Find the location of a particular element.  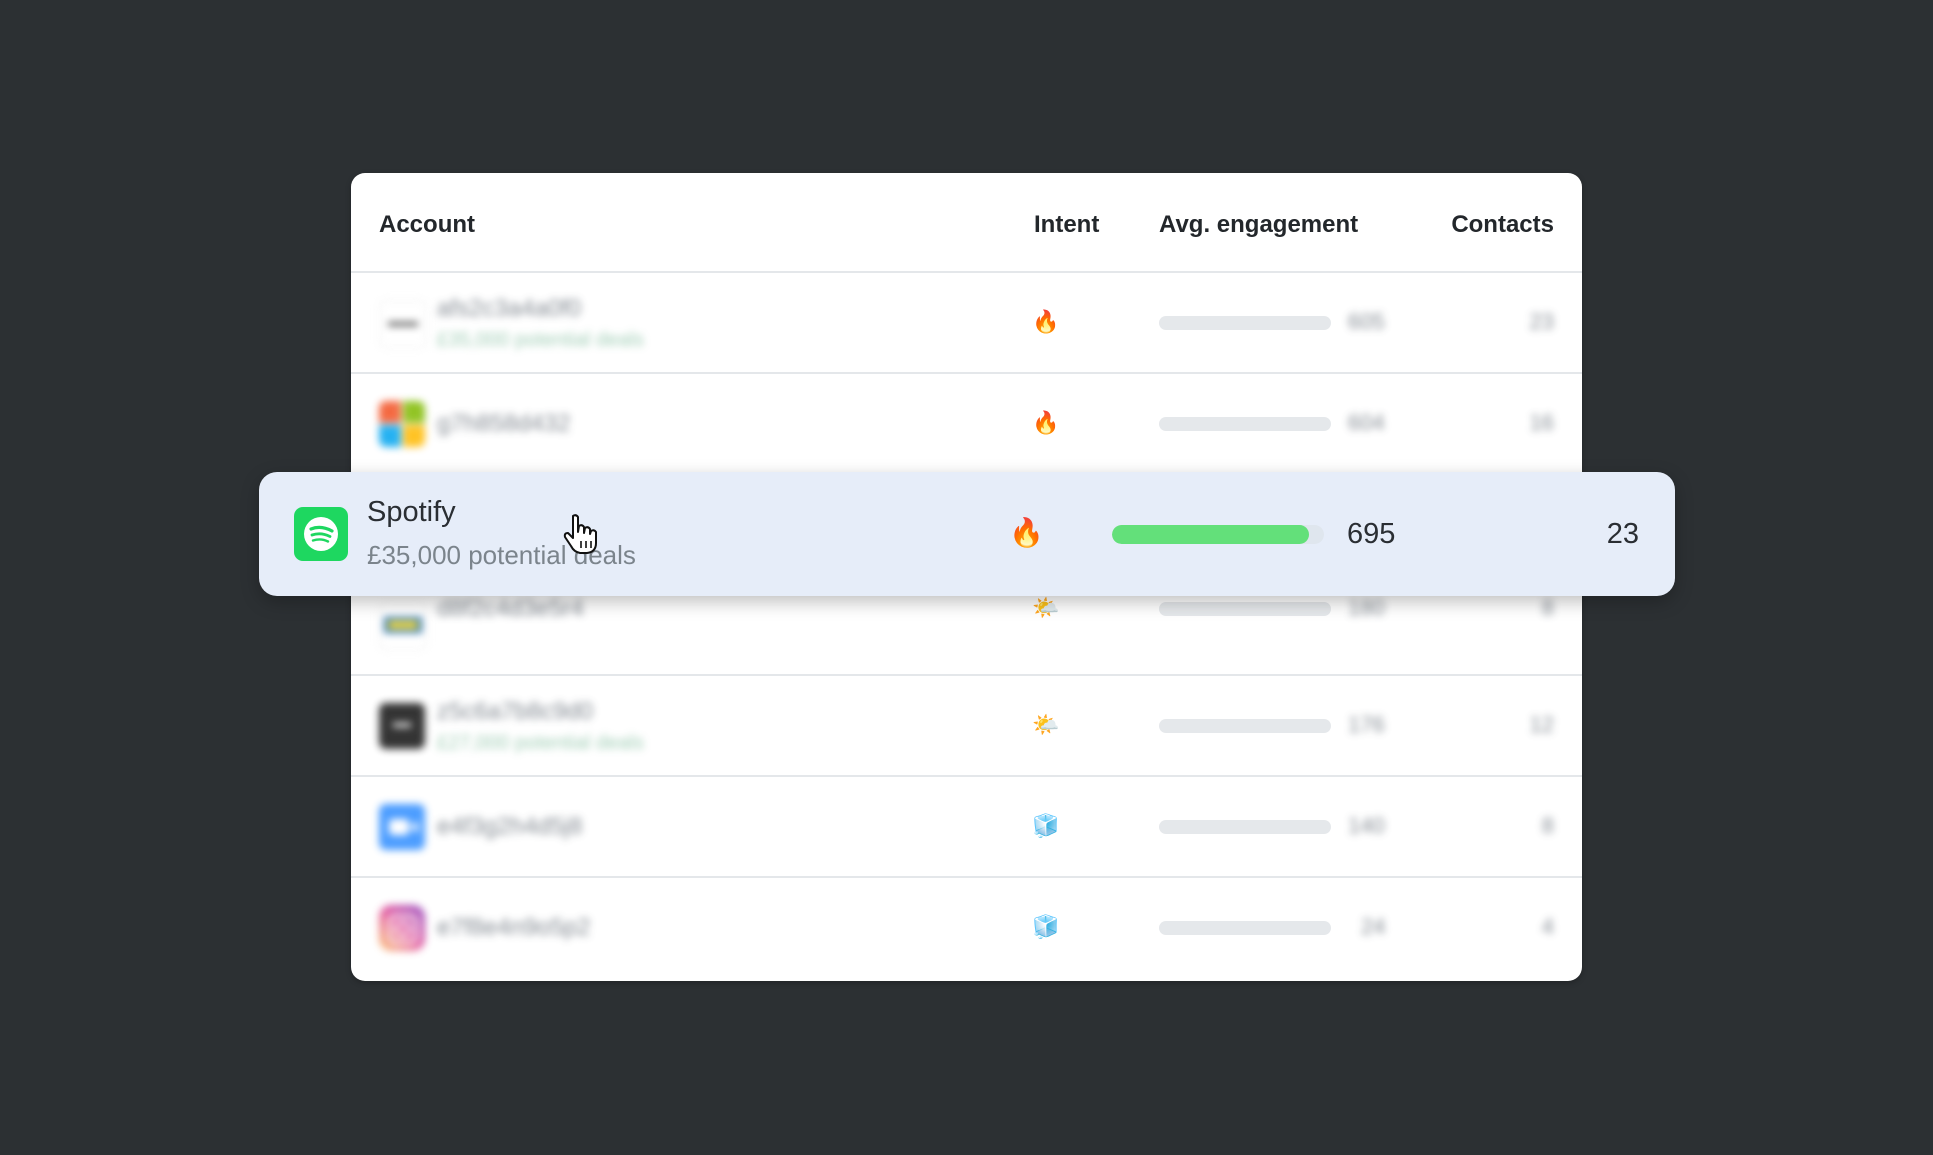

table-row: e7f8e4n9o5p2 24 4 🧊 is located at coordinates (966, 928).